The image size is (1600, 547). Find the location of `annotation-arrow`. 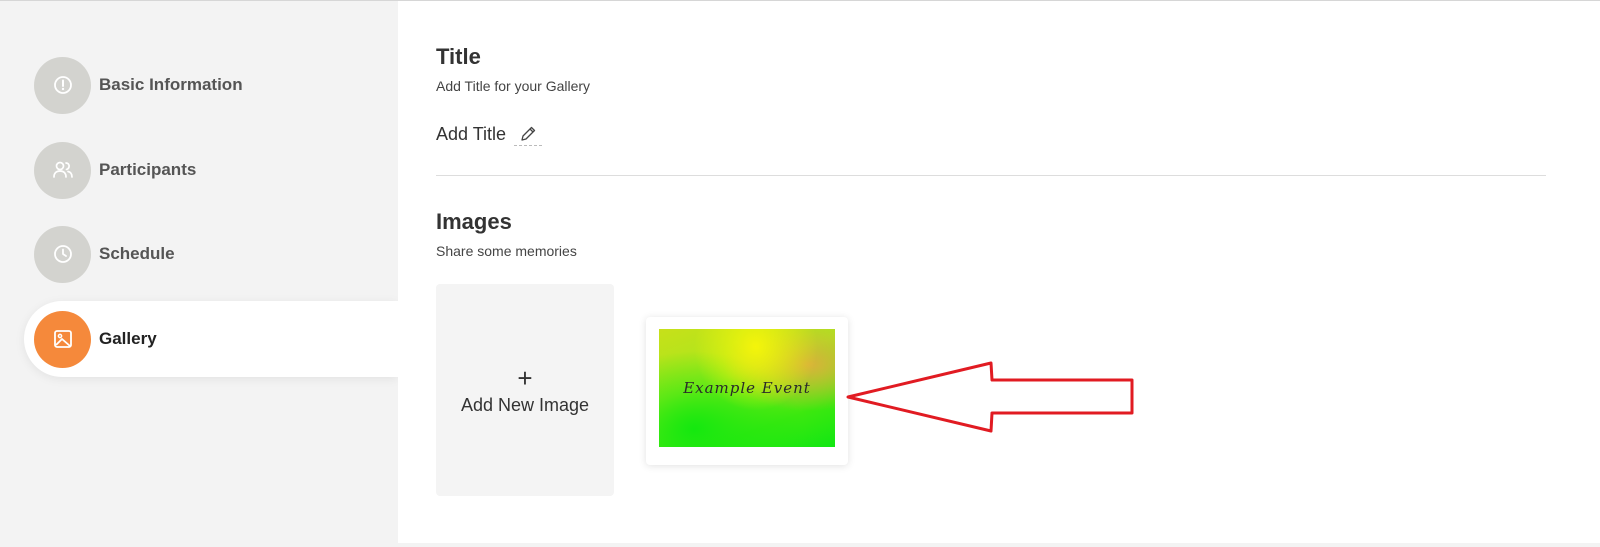

annotation-arrow is located at coordinates (990, 397).